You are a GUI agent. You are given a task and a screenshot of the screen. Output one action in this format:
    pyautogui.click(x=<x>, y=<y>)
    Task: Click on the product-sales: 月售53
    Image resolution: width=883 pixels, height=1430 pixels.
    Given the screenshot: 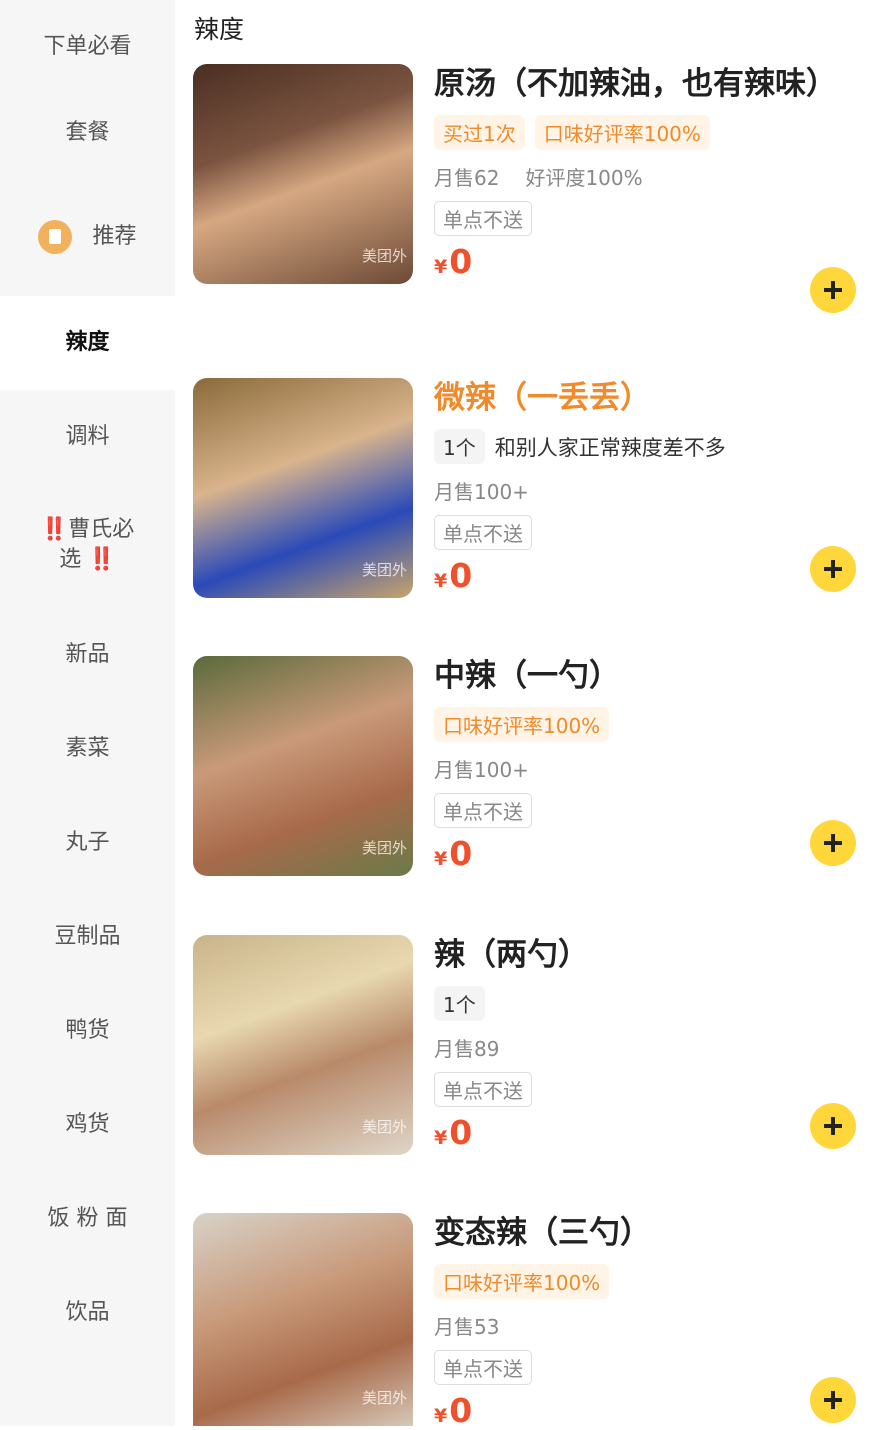 What is the action you would take?
    pyautogui.click(x=644, y=1325)
    